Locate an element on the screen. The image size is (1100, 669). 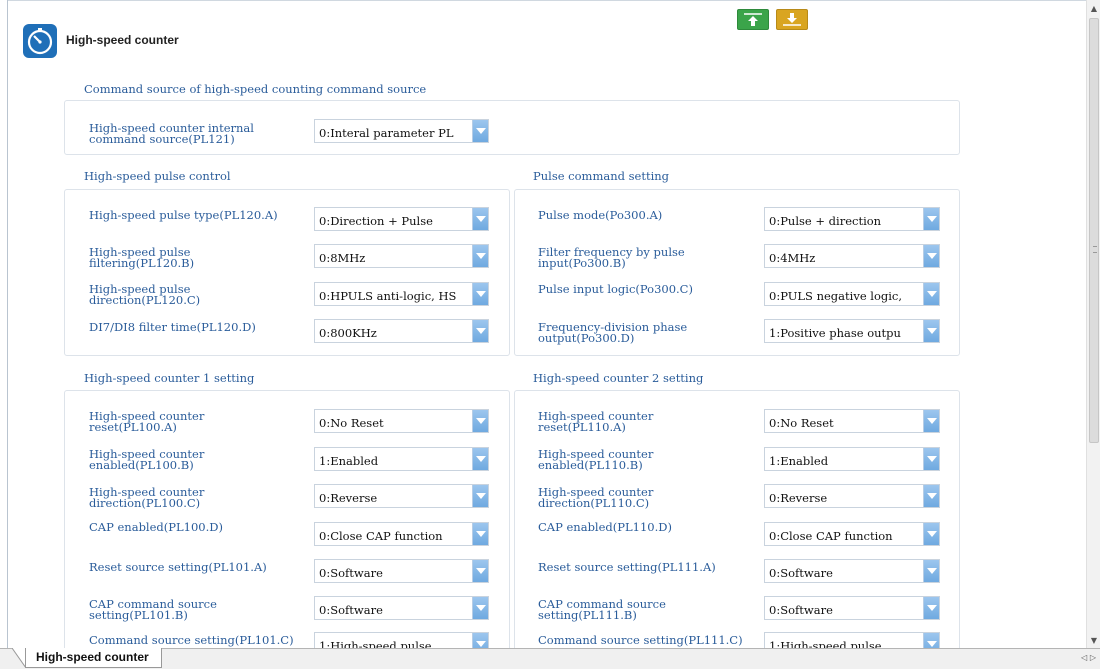
download-button is located at coordinates (792, 19).